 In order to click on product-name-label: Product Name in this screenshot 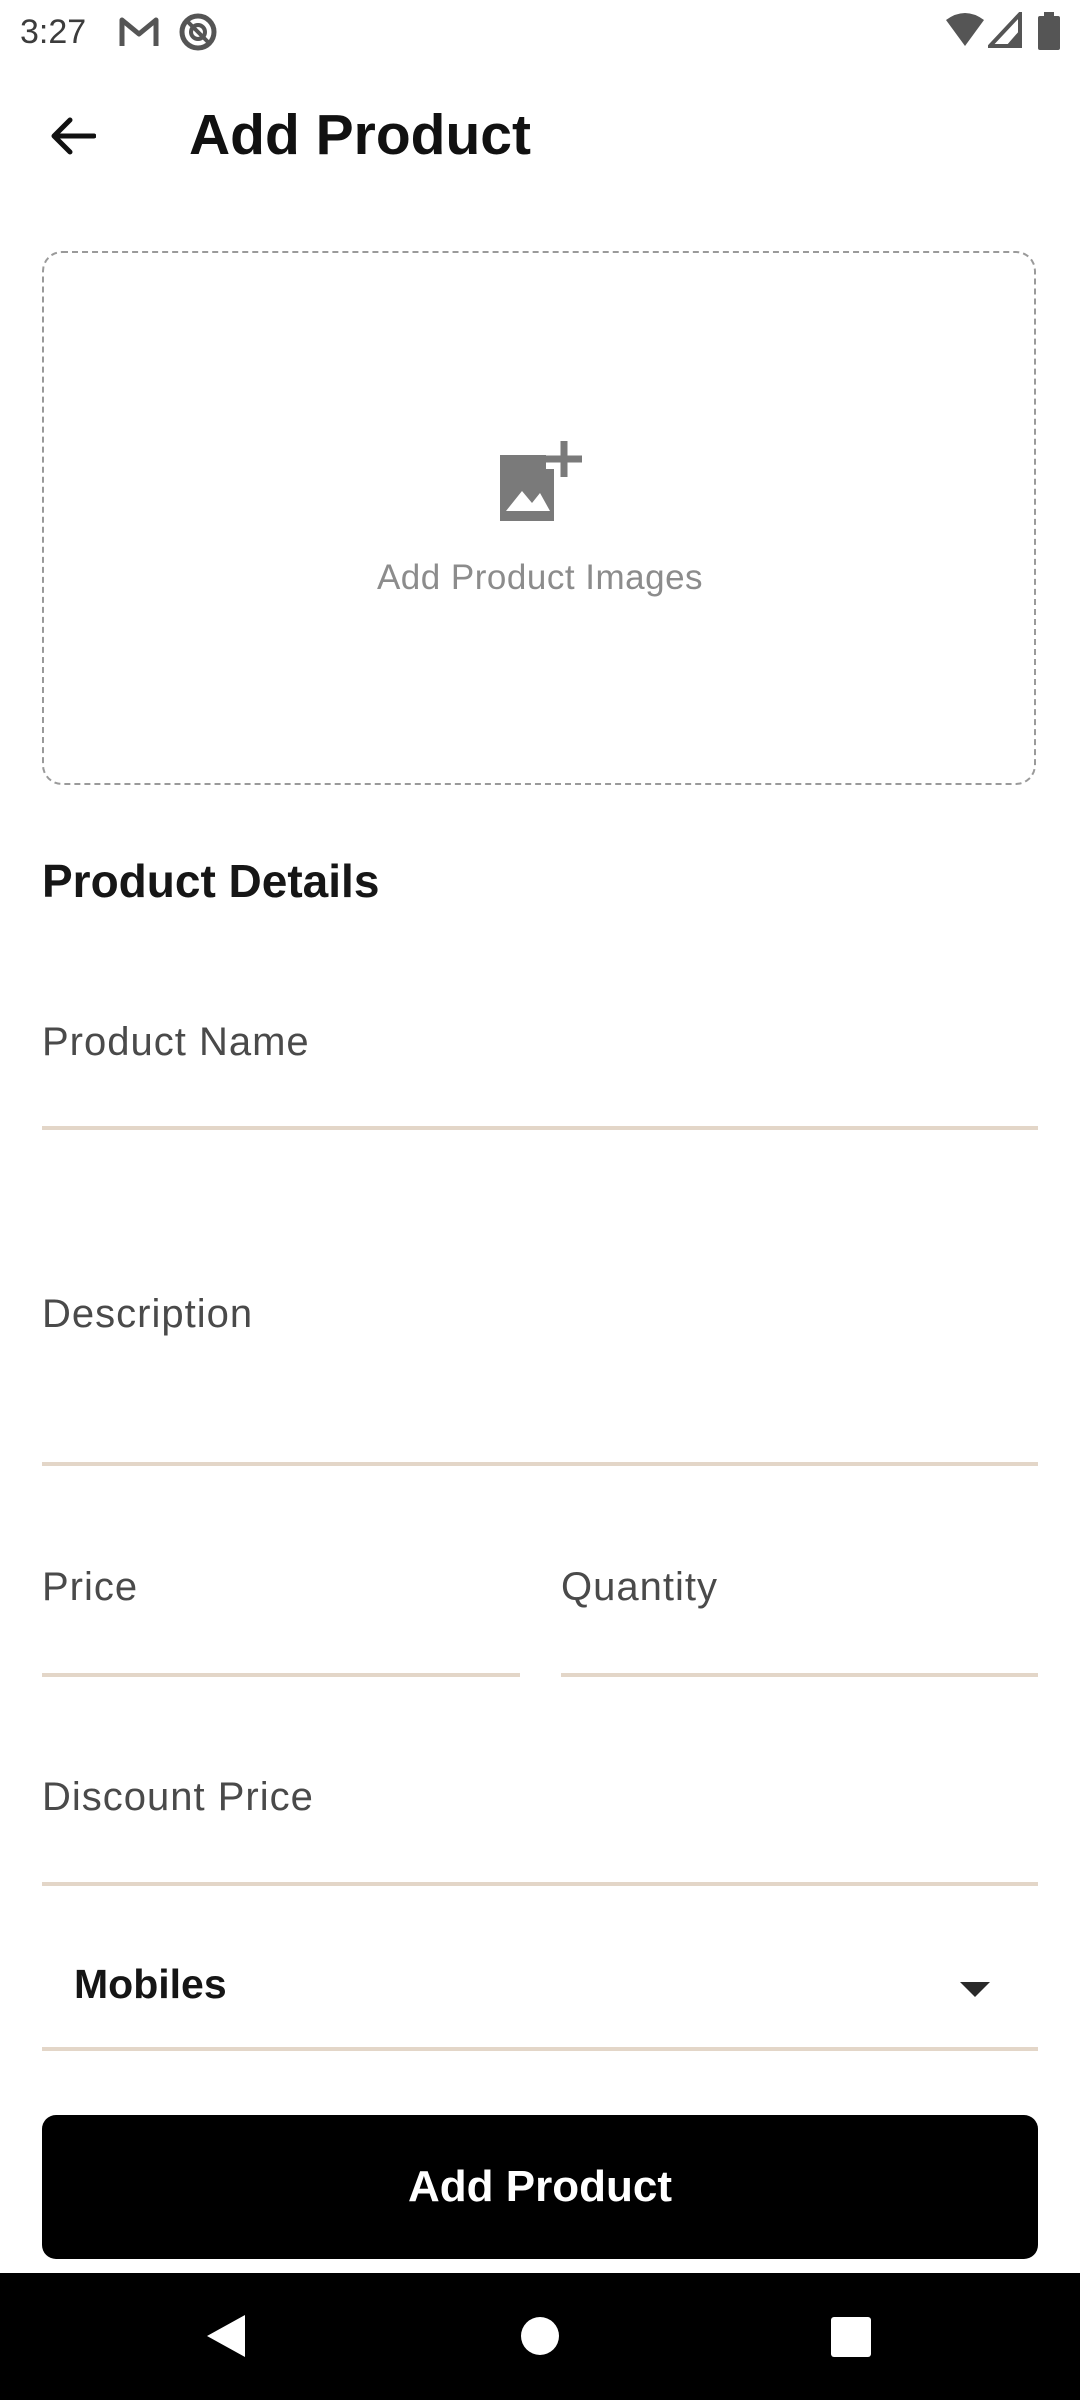, I will do `click(176, 1042)`.